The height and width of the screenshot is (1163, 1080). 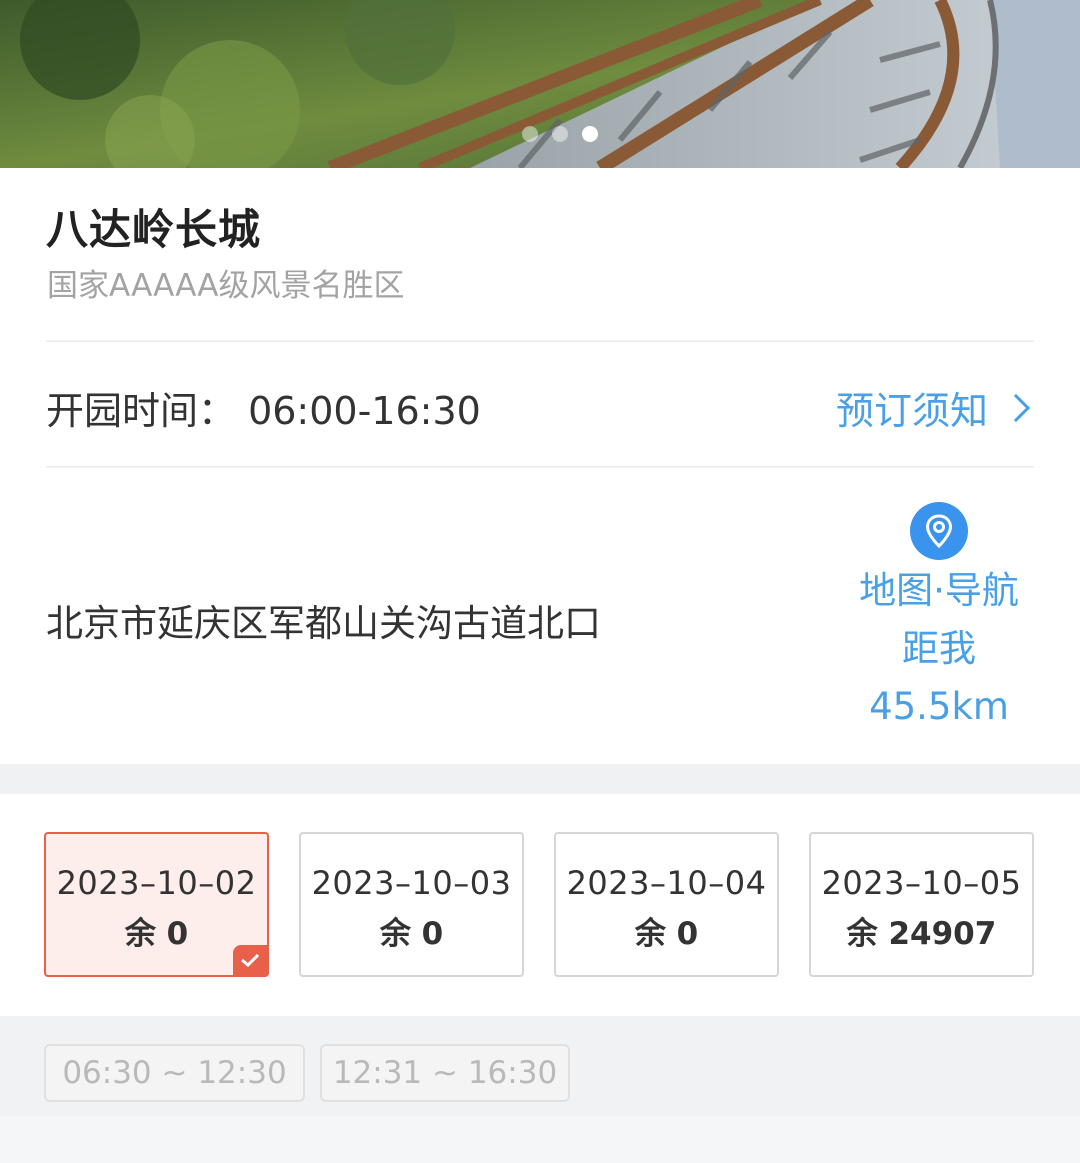 I want to click on date-value: 2023–10–03, so click(x=411, y=883).